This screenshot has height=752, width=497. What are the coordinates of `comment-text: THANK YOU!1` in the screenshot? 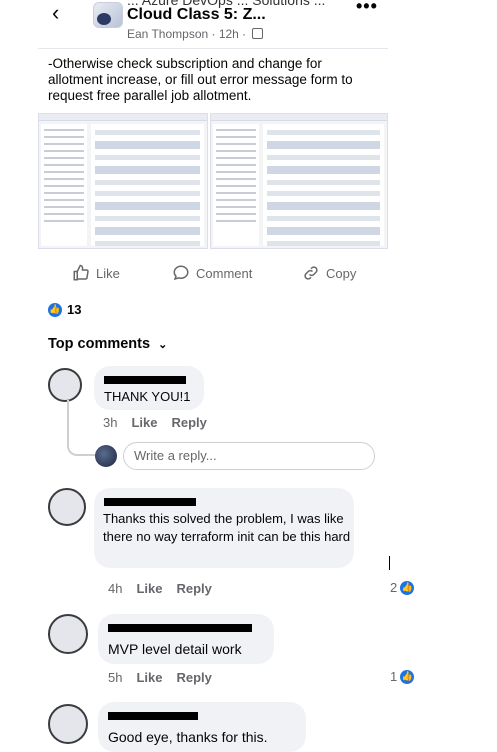 It's located at (147, 396).